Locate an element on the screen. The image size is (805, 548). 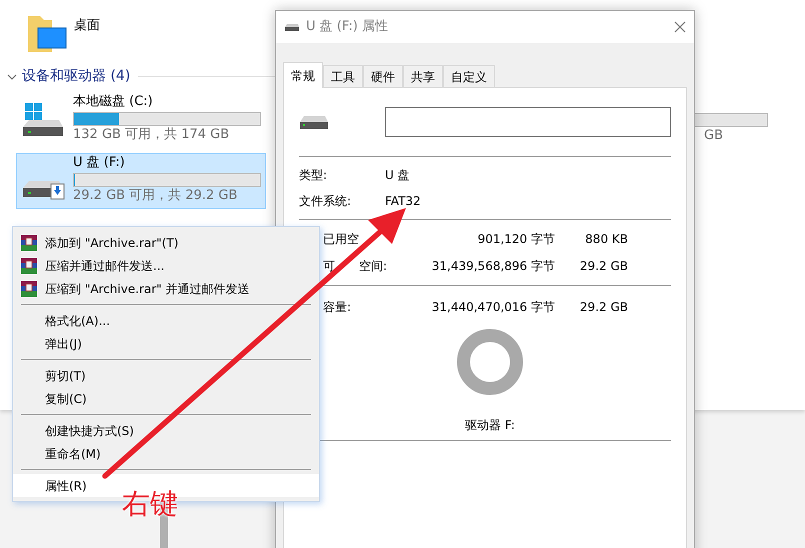
space-size: 880 KB is located at coordinates (606, 239).